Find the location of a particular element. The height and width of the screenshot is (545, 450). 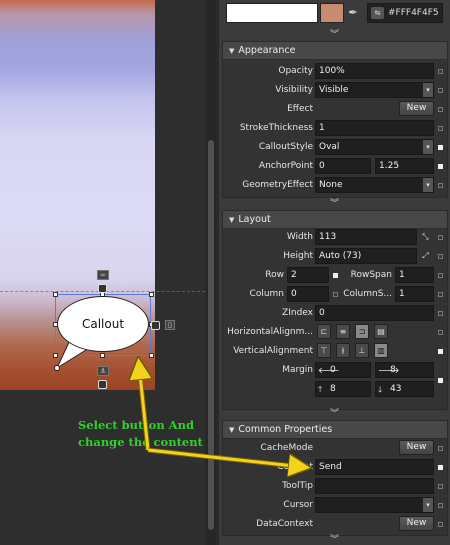

eyedropper-icon: ✒ is located at coordinates (353, 13).